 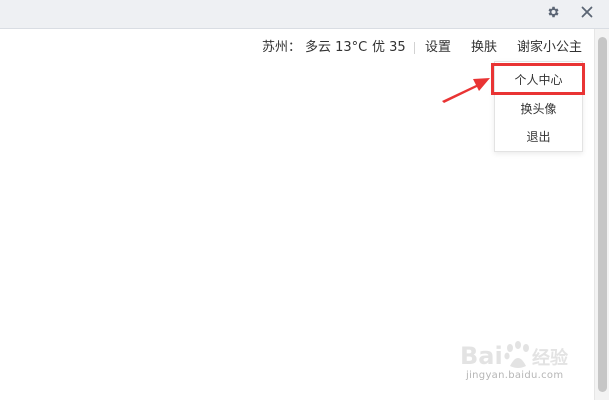 I want to click on nav-divider, so click(x=414, y=48).